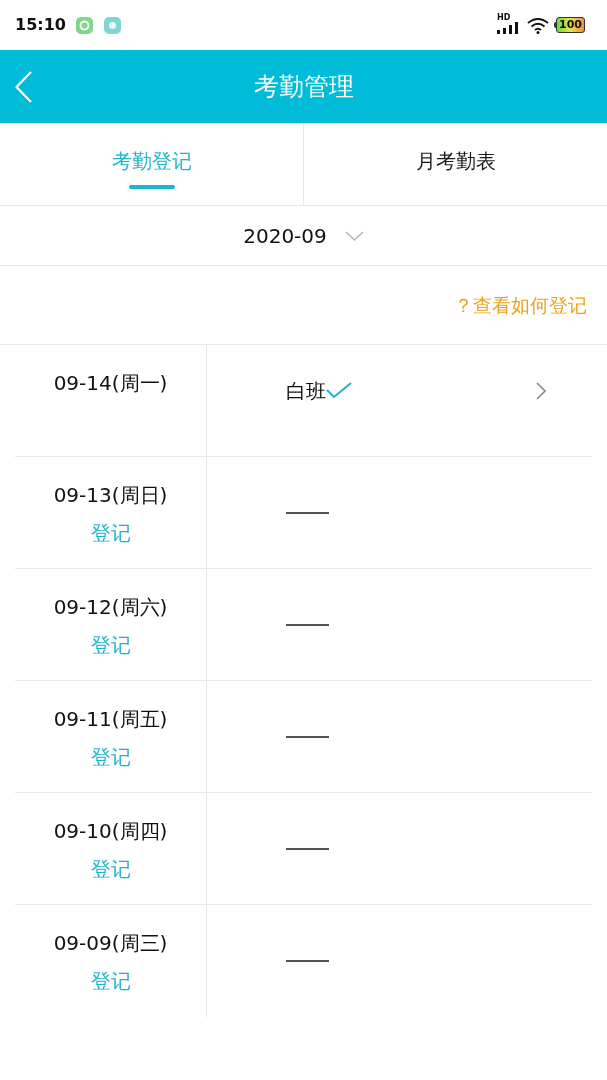 The image size is (607, 1080). I want to click on chevron-down-icon, so click(354, 235).